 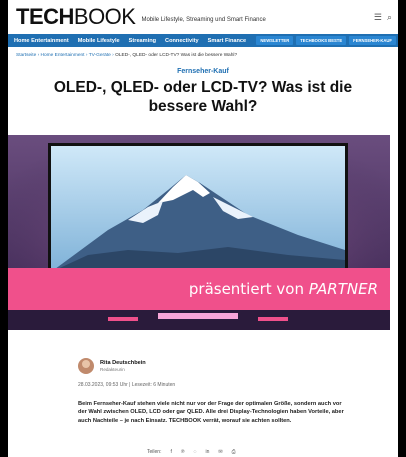 What do you see at coordinates (389, 17) in the screenshot?
I see `search-icon: ⌕` at bounding box center [389, 17].